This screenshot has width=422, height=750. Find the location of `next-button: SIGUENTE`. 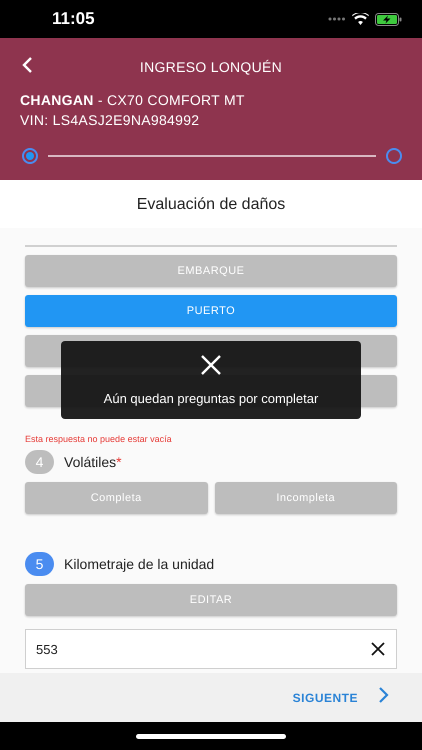

next-button: SIGUENTE is located at coordinates (325, 697).